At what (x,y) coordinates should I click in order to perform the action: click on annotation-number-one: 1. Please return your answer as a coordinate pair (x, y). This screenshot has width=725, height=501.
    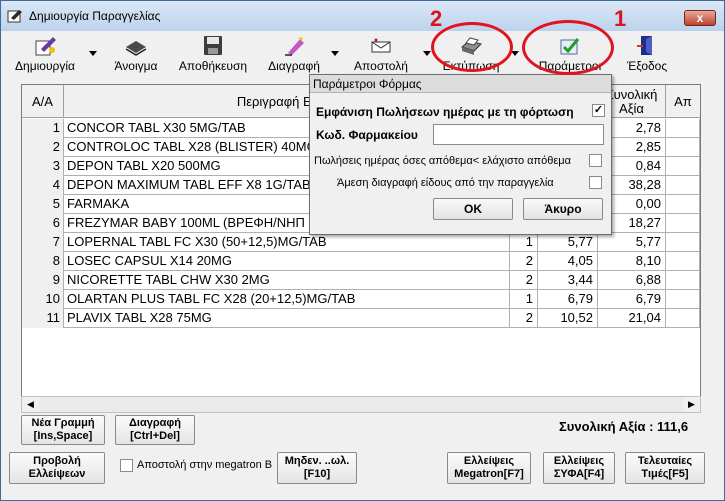
    Looking at the image, I should click on (620, 18).